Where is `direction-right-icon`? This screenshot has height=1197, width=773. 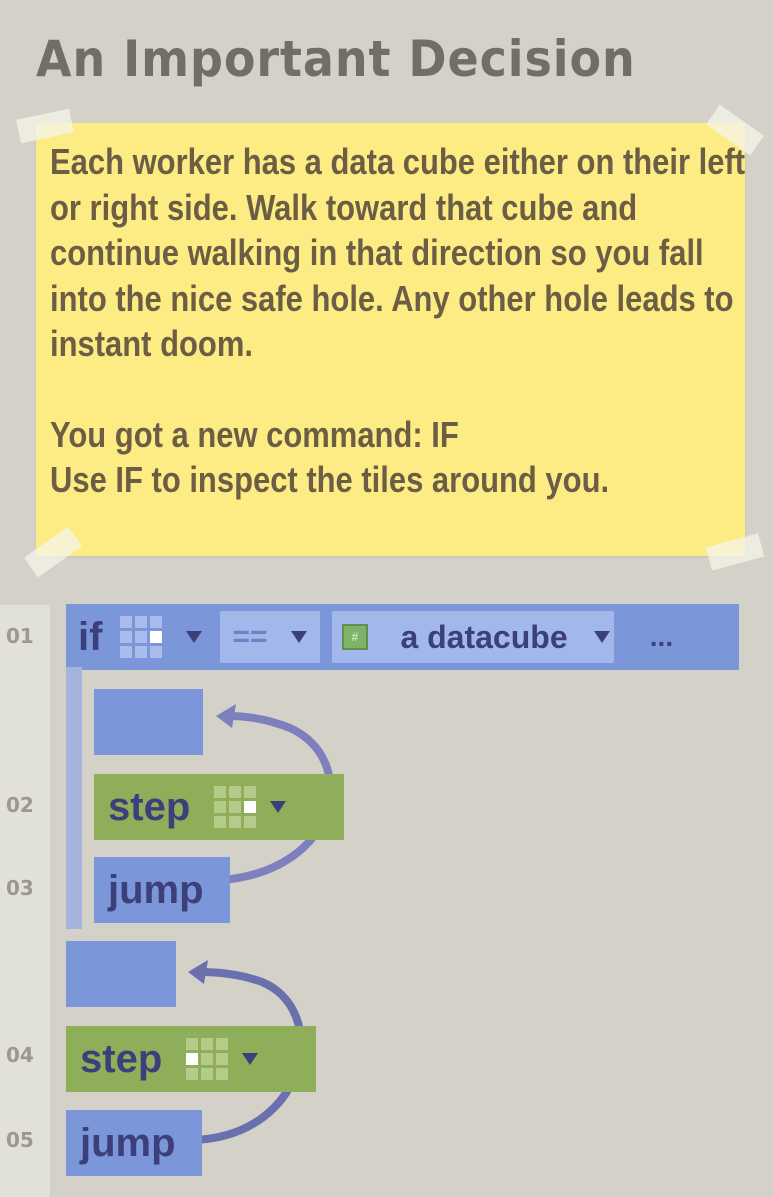 direction-right-icon is located at coordinates (235, 807).